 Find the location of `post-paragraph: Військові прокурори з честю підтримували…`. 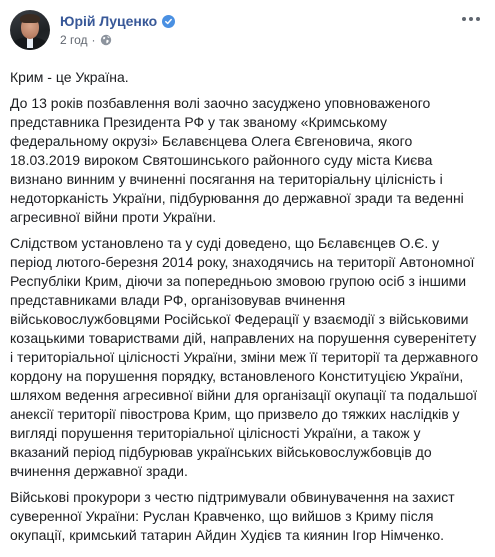

post-paragraph: Військові прокурори з честю підтримували… is located at coordinates (232, 516).